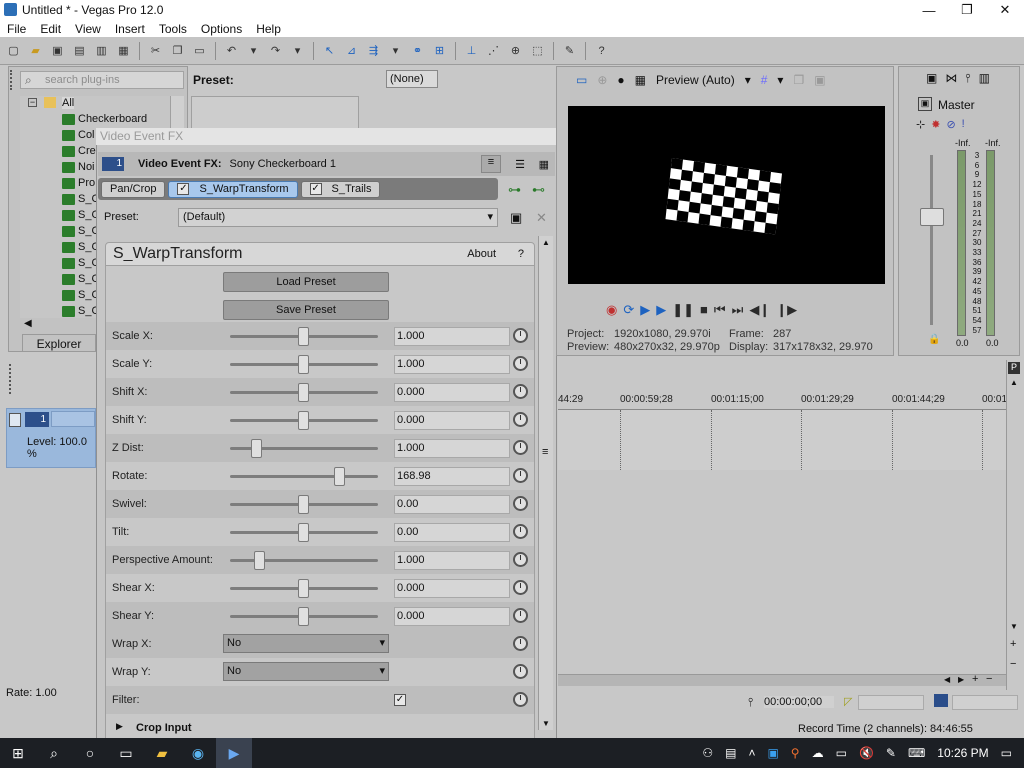  Describe the element at coordinates (985, 702) in the screenshot. I see `selection-length-field` at that location.